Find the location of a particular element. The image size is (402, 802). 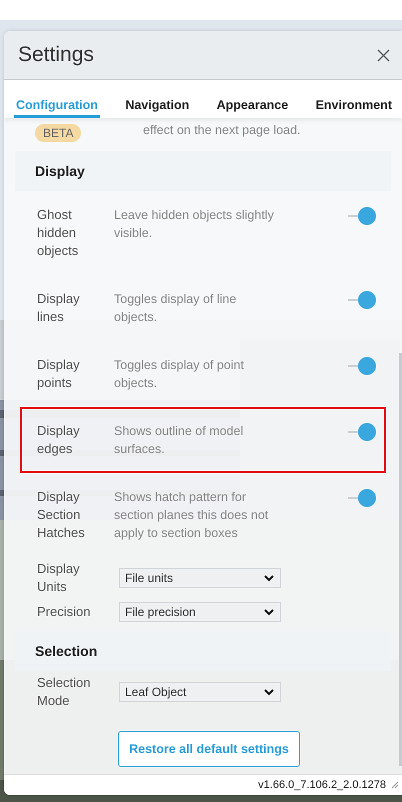

setting-description: Toggles display of line objects. is located at coordinates (176, 308).